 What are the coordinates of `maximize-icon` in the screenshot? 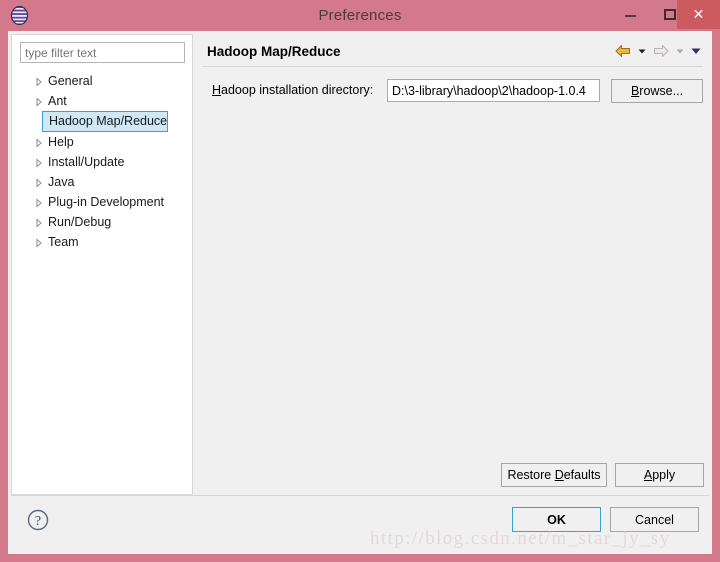 It's located at (670, 14).